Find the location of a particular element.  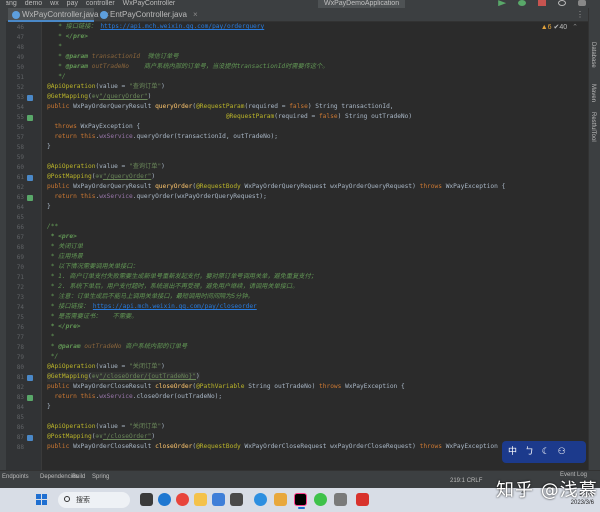

wechat-icon is located at coordinates (320, 499).